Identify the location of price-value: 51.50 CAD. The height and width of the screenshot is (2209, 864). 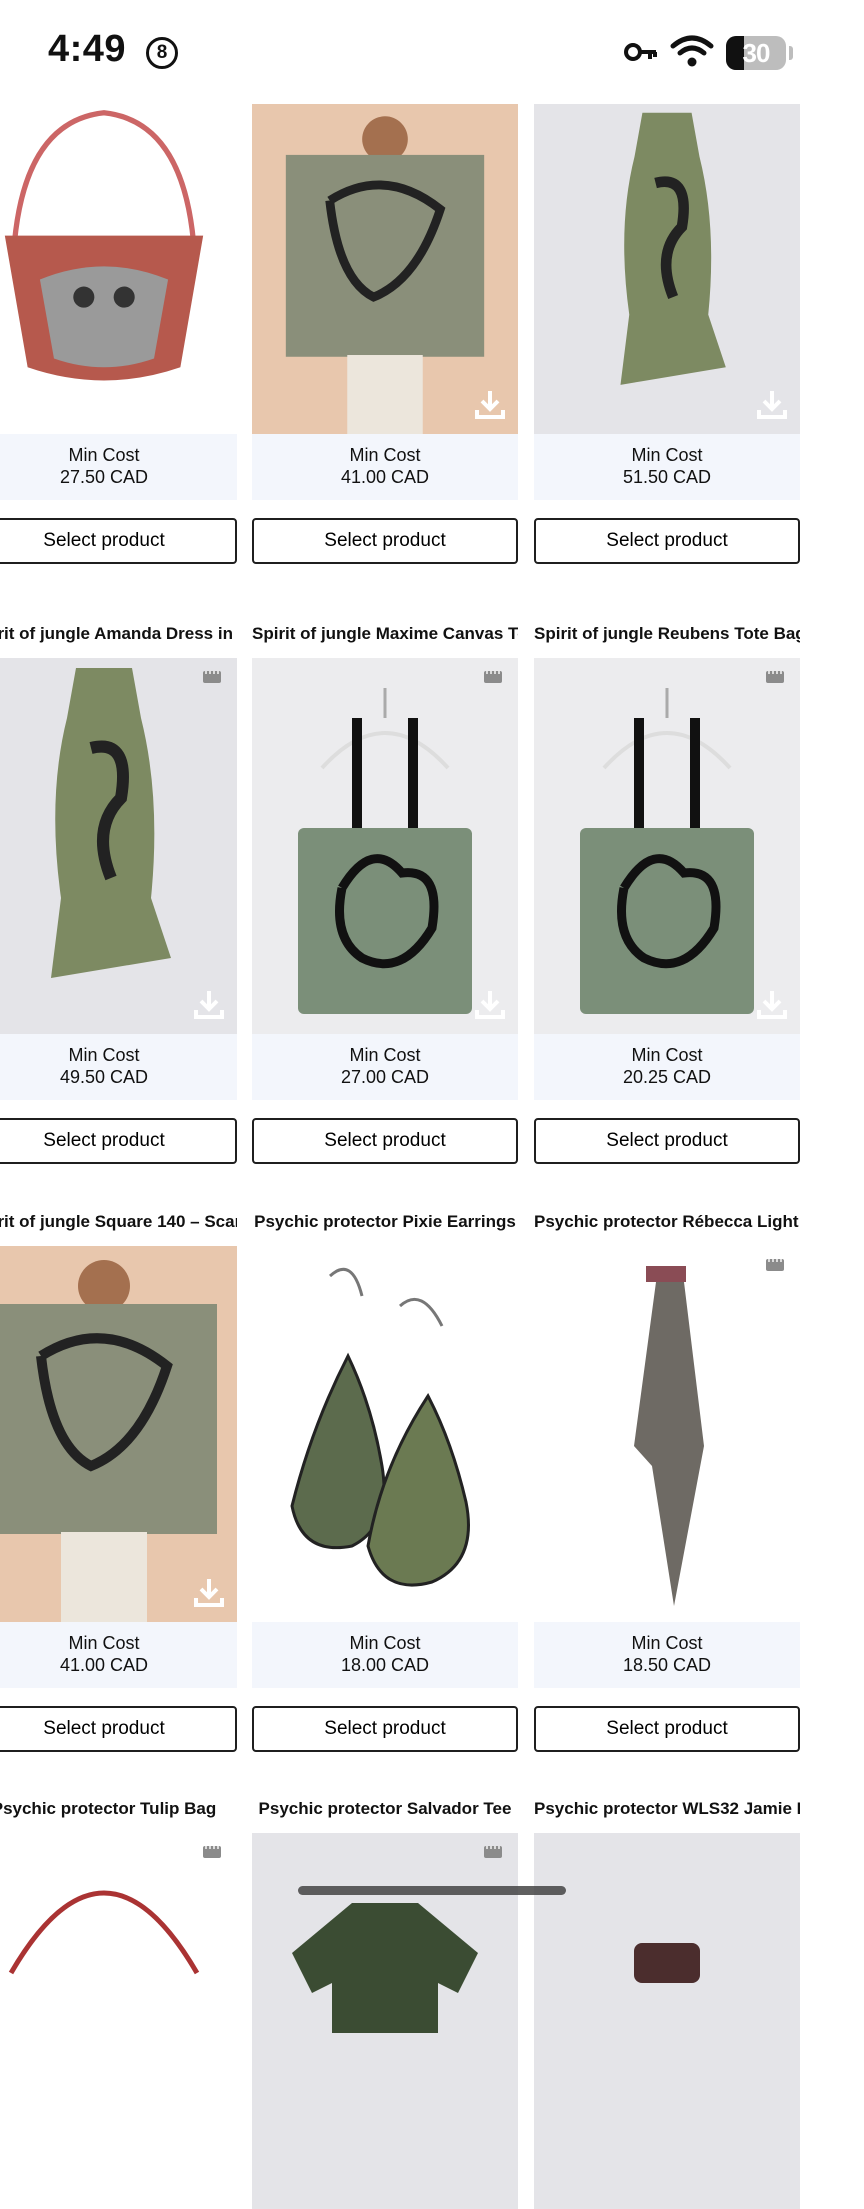
(667, 477).